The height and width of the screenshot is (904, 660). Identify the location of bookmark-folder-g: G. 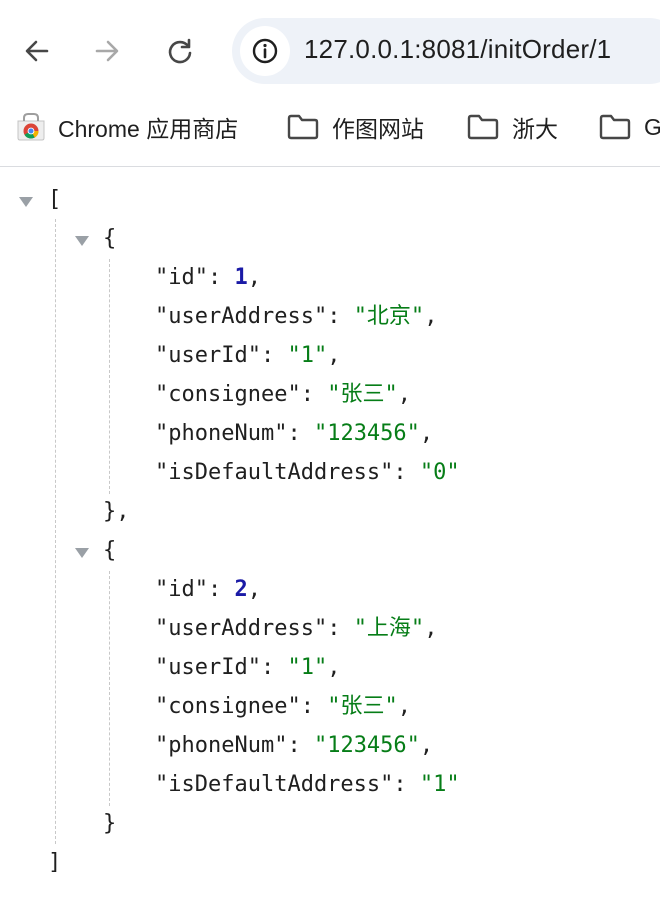
(629, 127).